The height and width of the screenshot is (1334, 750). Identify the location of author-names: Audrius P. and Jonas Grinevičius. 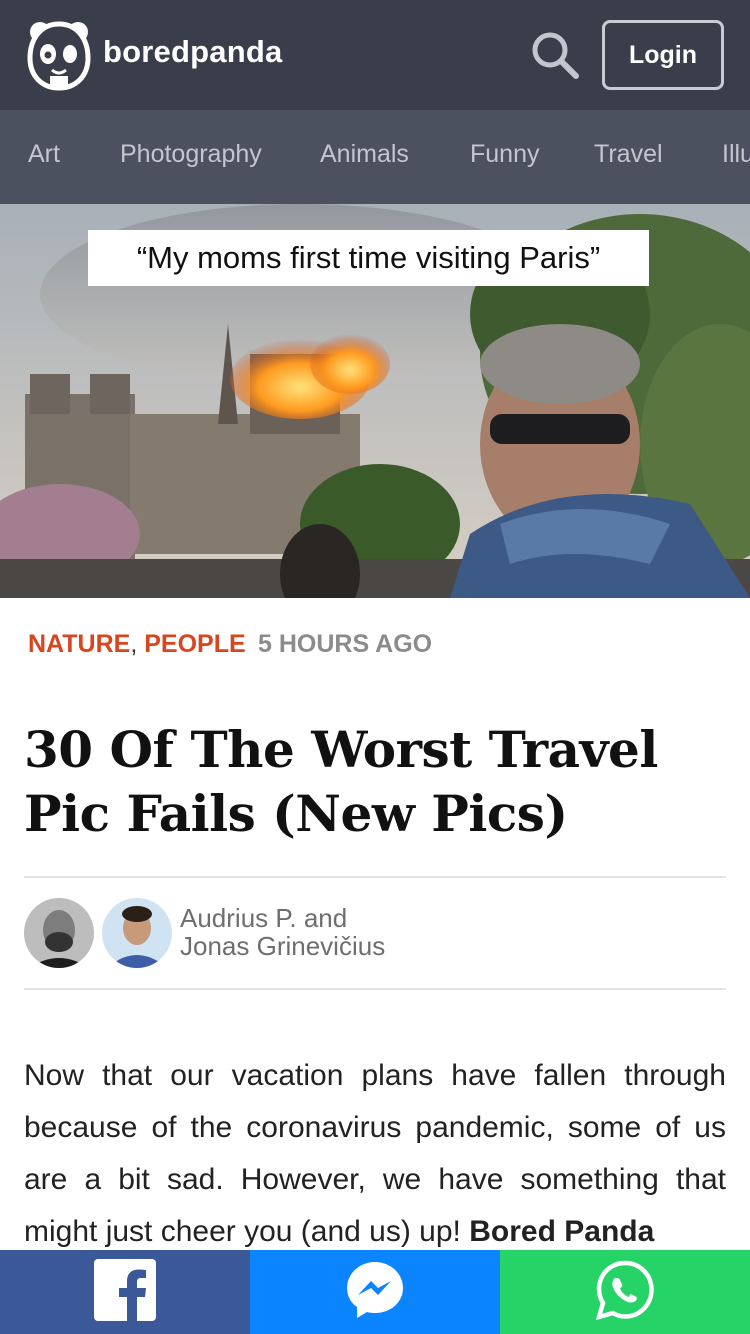
(282, 932).